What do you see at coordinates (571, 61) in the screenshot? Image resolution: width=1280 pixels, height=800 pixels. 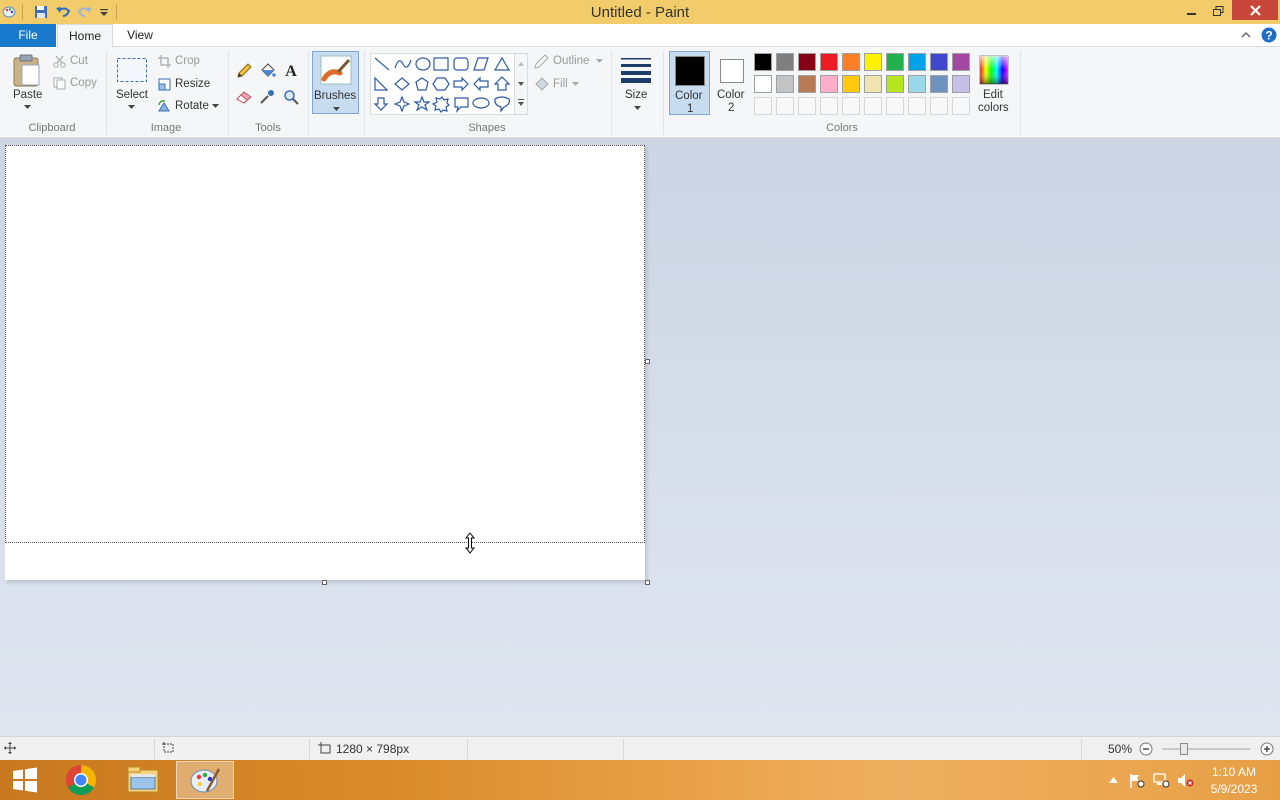 I see `outline-label: Outline` at bounding box center [571, 61].